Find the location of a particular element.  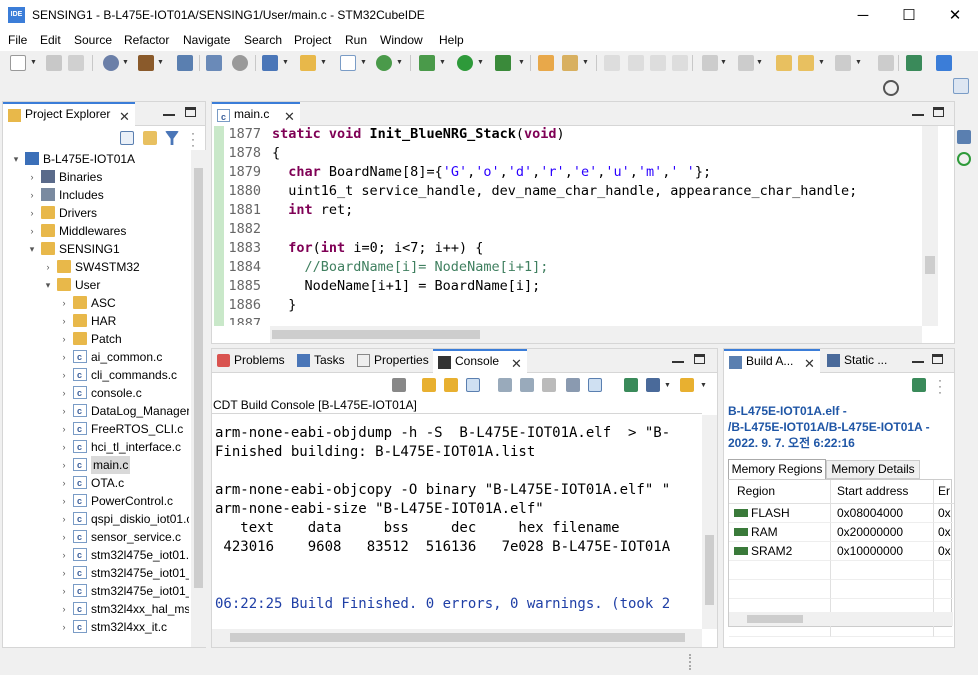

tab-tasks: Tasks is located at coordinates (322, 361).